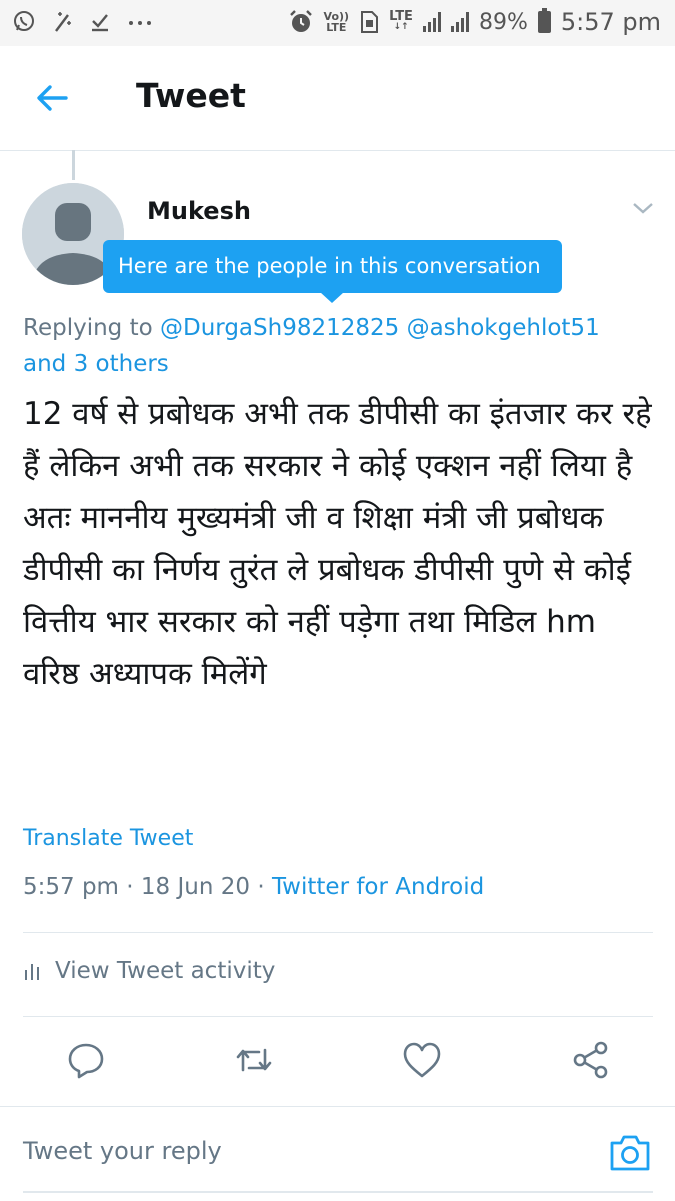 Image resolution: width=675 pixels, height=1201 pixels. I want to click on replying-prefix: Replying to, so click(88, 328).